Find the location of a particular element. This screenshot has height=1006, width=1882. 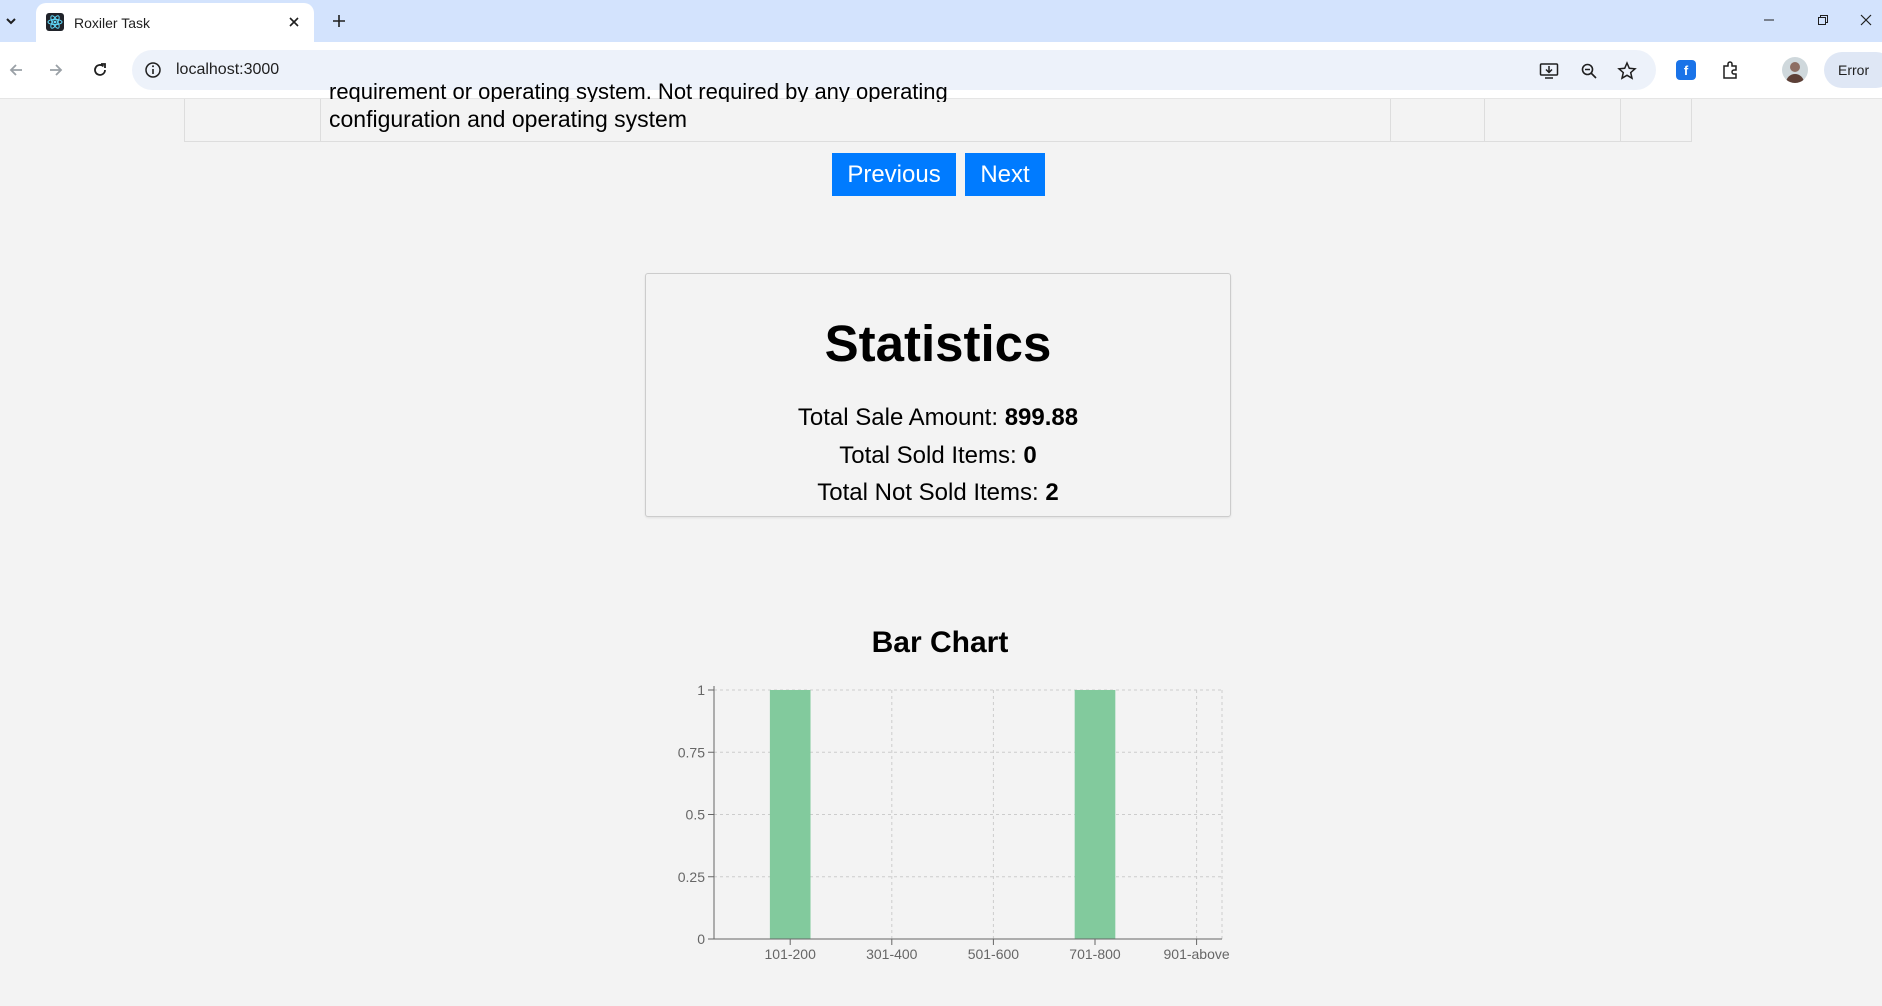

minimize-icon is located at coordinates (1769, 20).